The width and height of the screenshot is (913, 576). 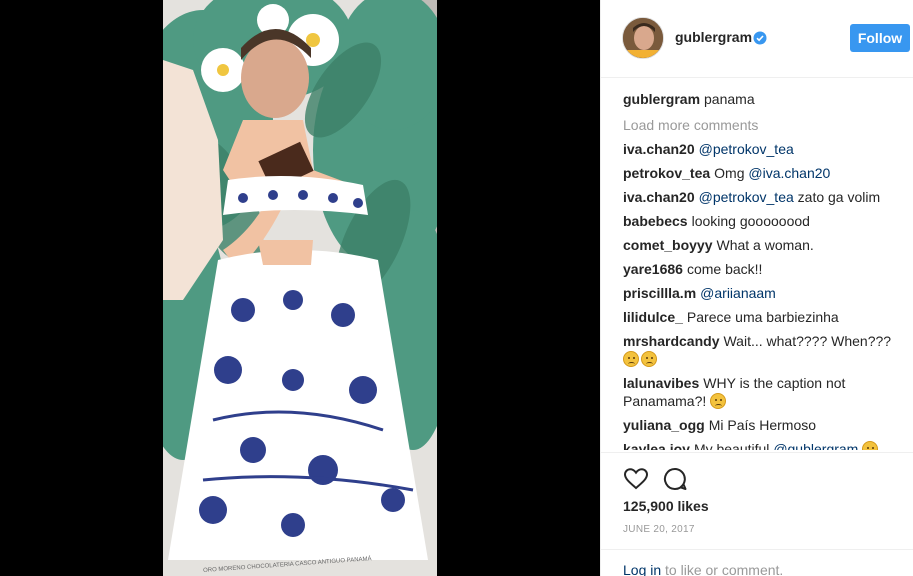 I want to click on comment-mention: @gublergram, so click(x=815, y=445).